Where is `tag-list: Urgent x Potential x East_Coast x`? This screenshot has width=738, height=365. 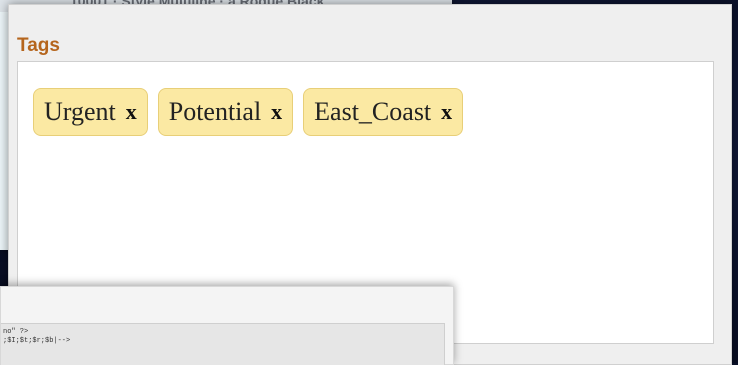
tag-list: Urgent x Potential x East_Coast x is located at coordinates (248, 112).